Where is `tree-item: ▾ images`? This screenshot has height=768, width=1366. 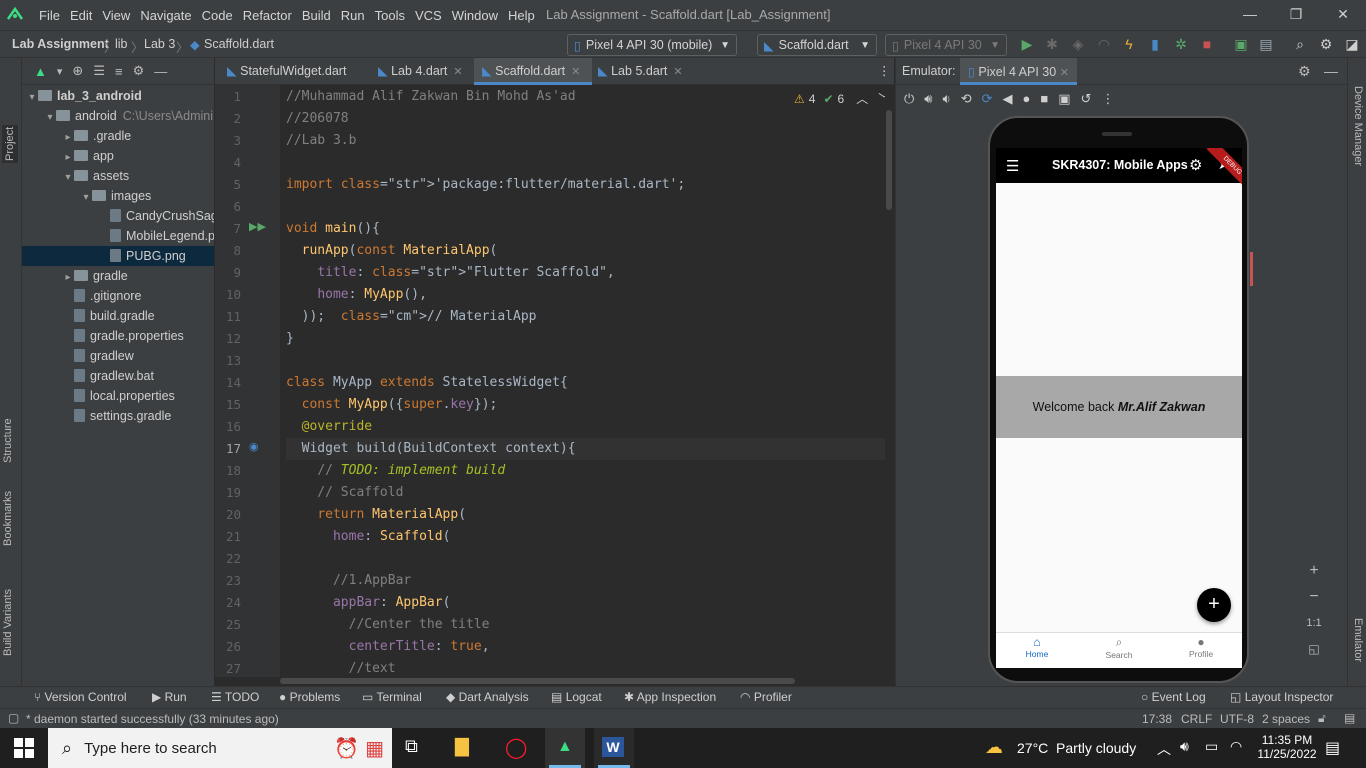 tree-item: ▾ images is located at coordinates (86, 196).